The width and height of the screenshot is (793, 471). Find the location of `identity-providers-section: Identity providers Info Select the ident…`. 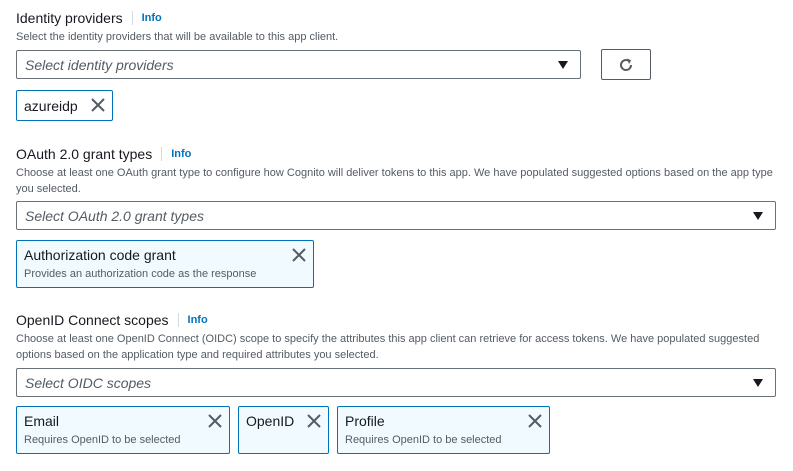

identity-providers-section: Identity providers Info Select the ident… is located at coordinates (396, 26).